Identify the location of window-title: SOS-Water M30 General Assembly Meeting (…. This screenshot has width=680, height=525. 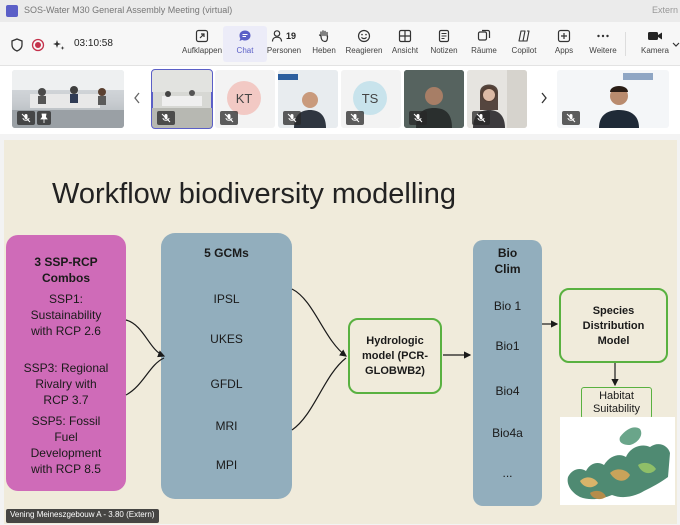
(128, 10).